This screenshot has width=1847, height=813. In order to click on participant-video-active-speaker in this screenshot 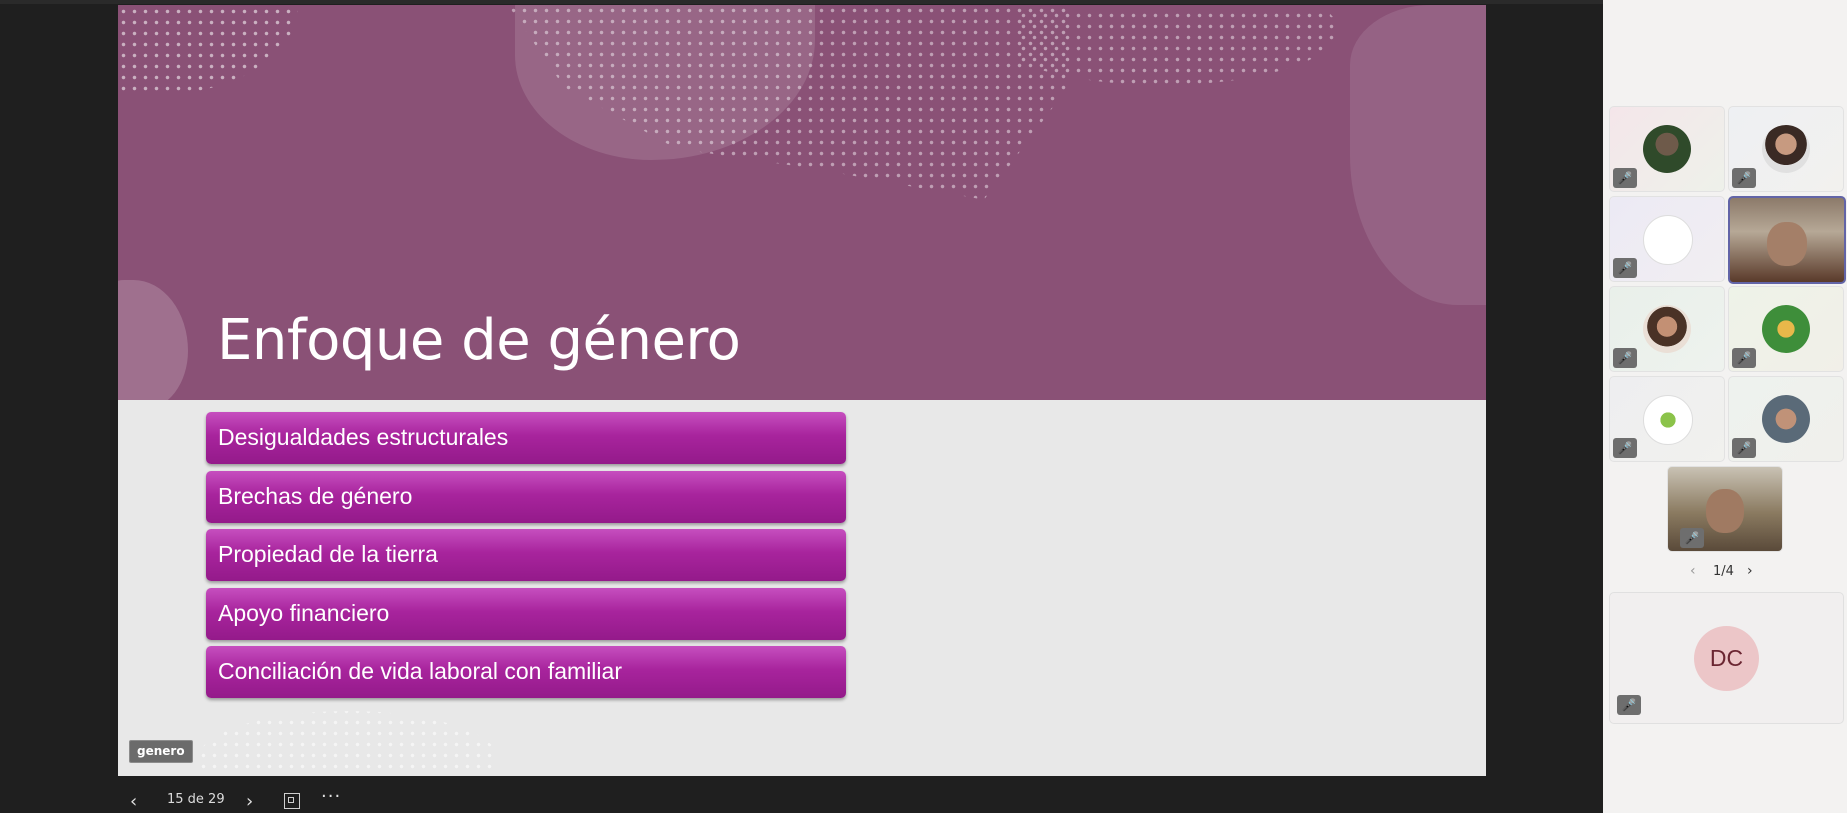, I will do `click(1787, 240)`.